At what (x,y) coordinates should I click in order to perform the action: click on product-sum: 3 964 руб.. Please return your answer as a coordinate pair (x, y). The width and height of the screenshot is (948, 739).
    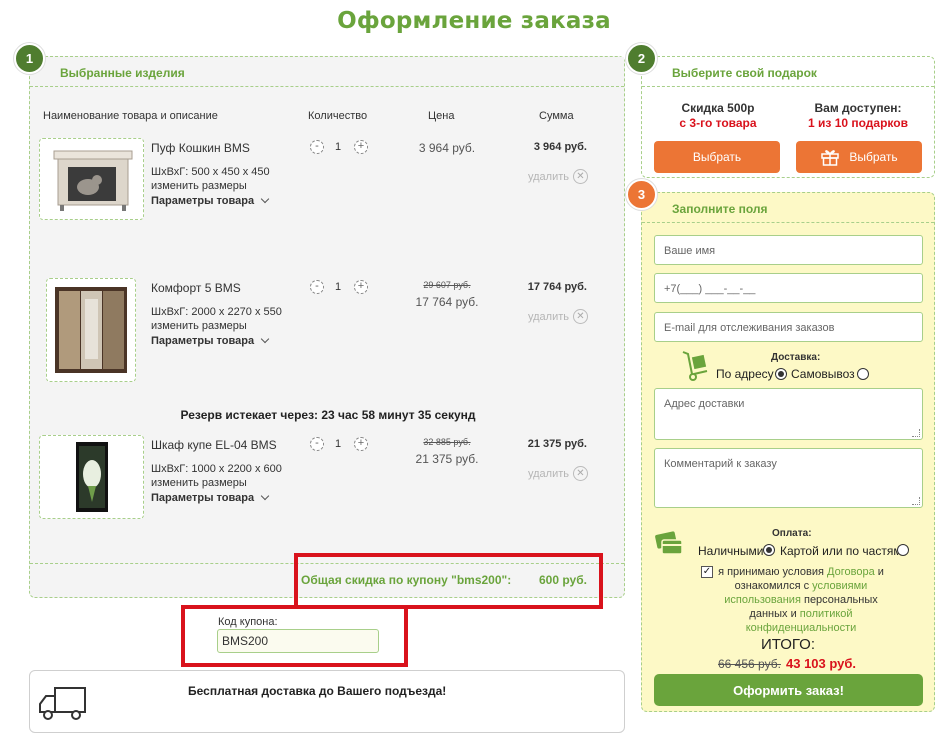
    Looking at the image, I should click on (560, 147).